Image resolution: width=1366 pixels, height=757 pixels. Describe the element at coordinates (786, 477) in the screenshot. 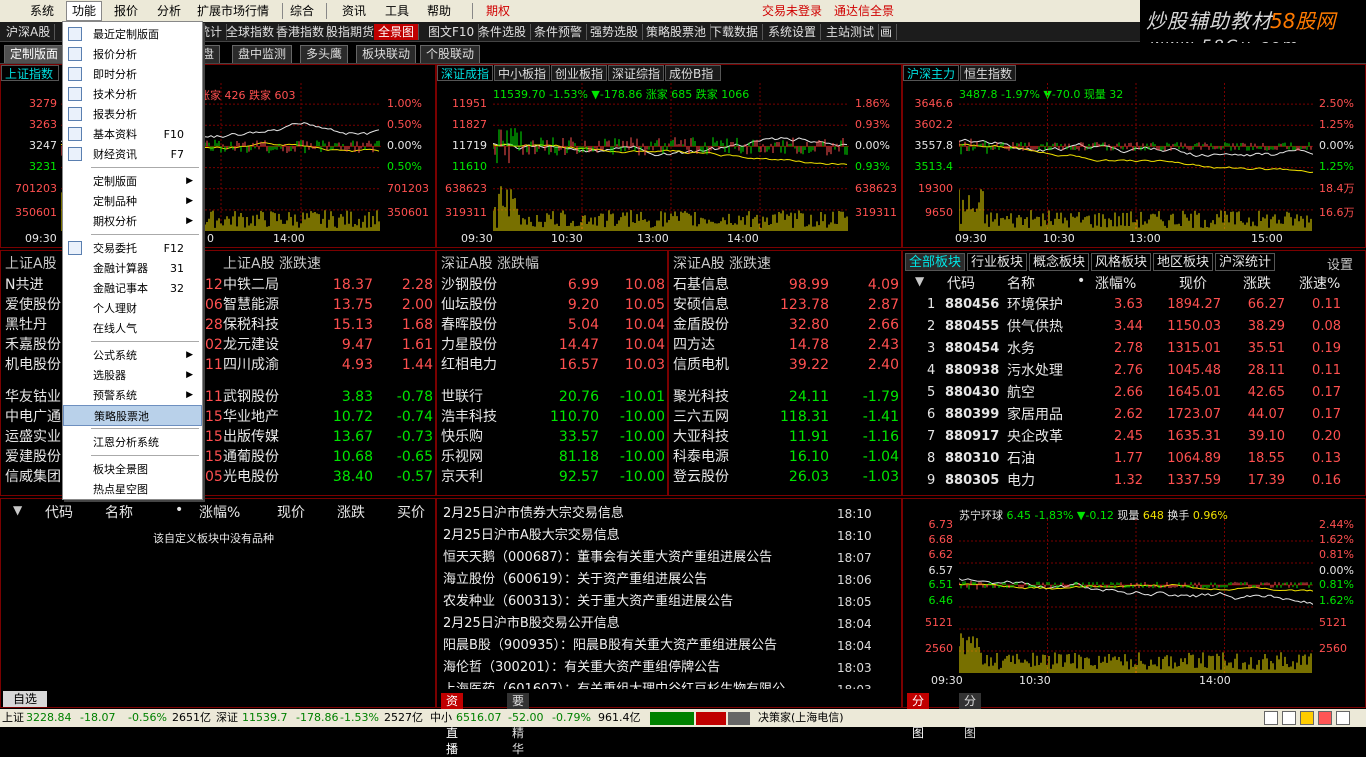

I see `table-row: 登云股份 26.03 -1.03` at that location.